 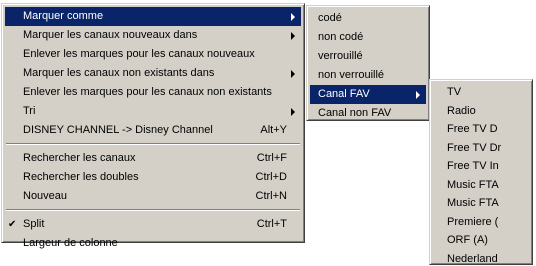 What do you see at coordinates (472, 129) in the screenshot?
I see `menu-item-label: Free TV D` at bounding box center [472, 129].